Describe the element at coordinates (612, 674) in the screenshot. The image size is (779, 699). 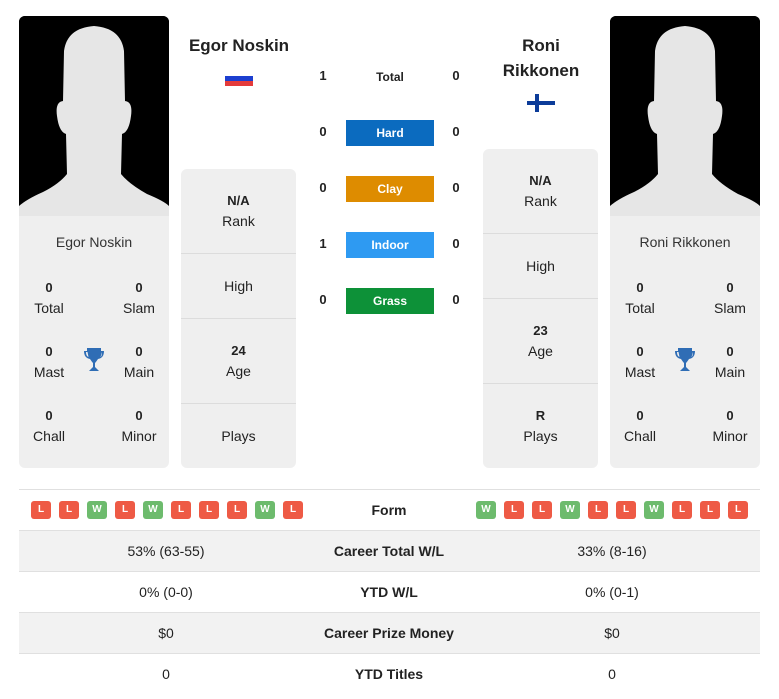
I see `player2-value: 0` at that location.